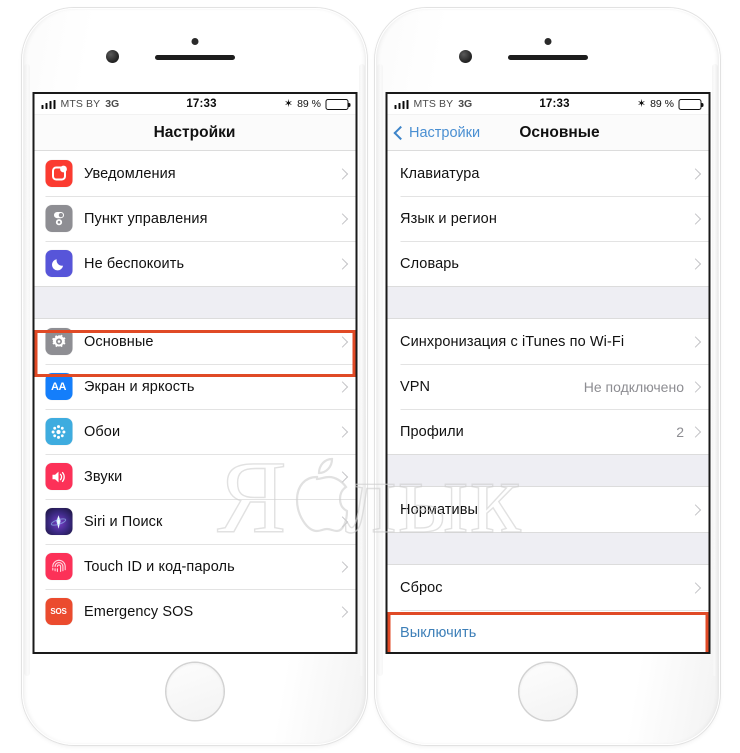 Image resolution: width=740 pixels, height=753 pixels. I want to click on list-item-label: Синхронизация с iTunes по Wi-Fi, so click(512, 341).